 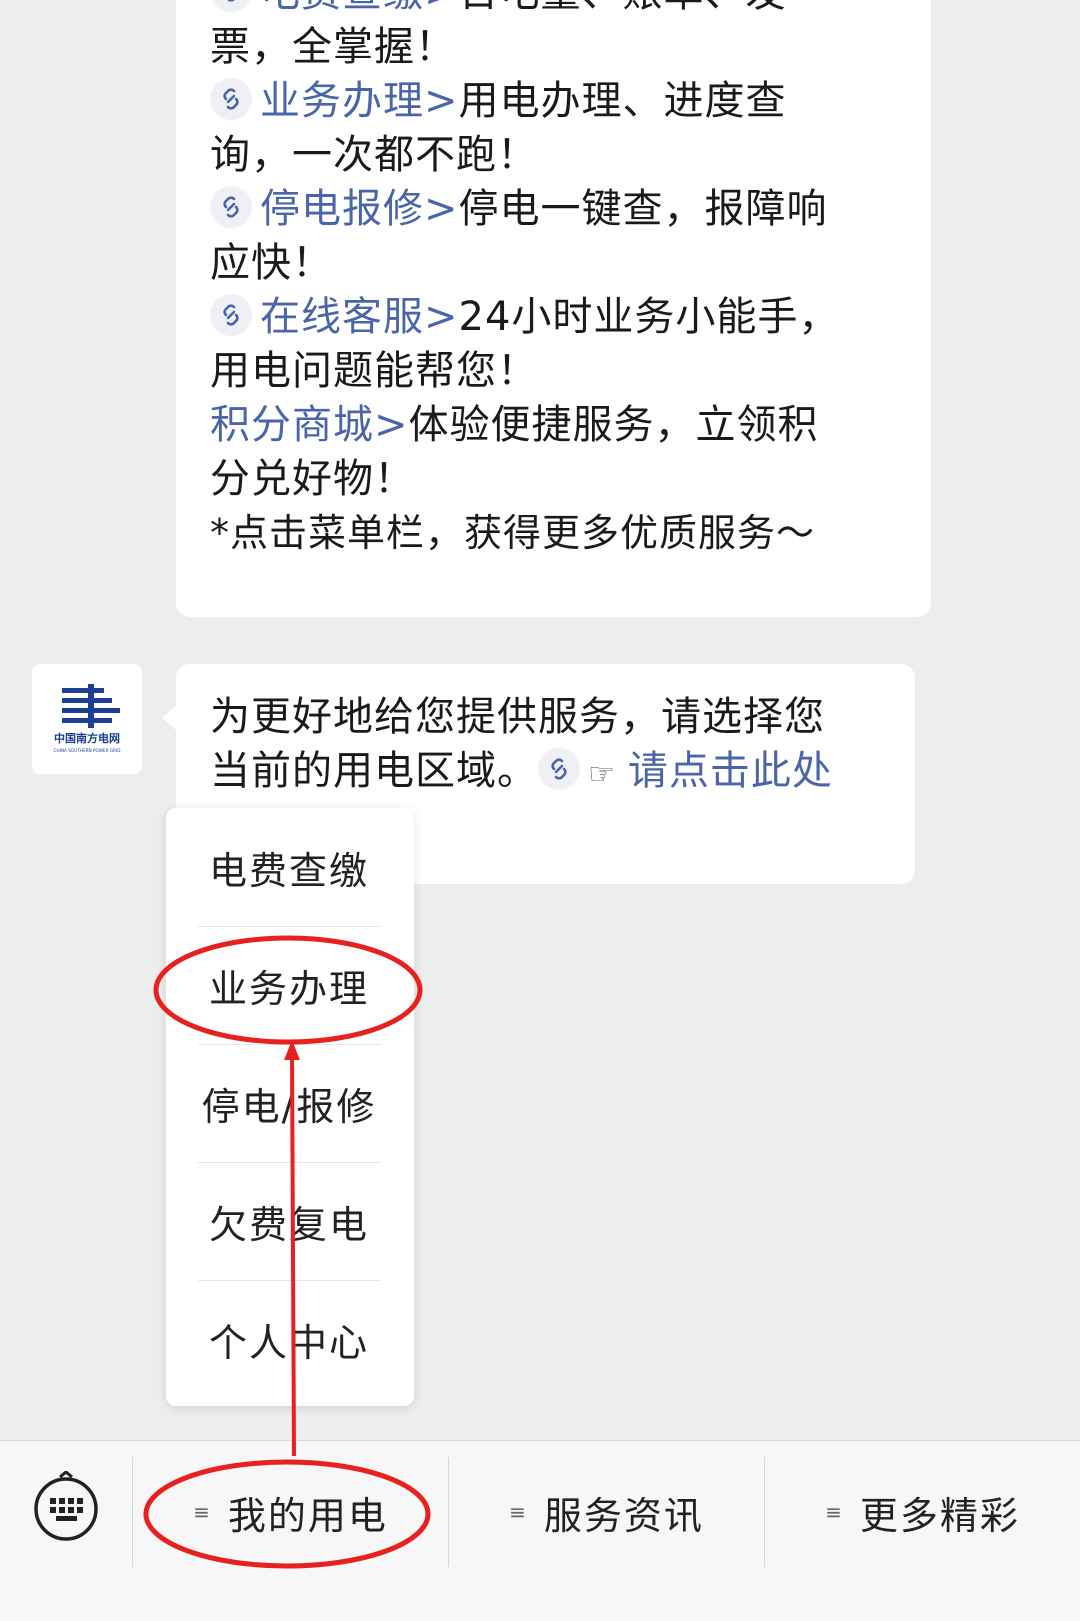 I want to click on bottom-menu-bar: ≡ 我的用电 ≡ 服务资讯 ≡ 更多精彩, so click(x=540, y=1530).